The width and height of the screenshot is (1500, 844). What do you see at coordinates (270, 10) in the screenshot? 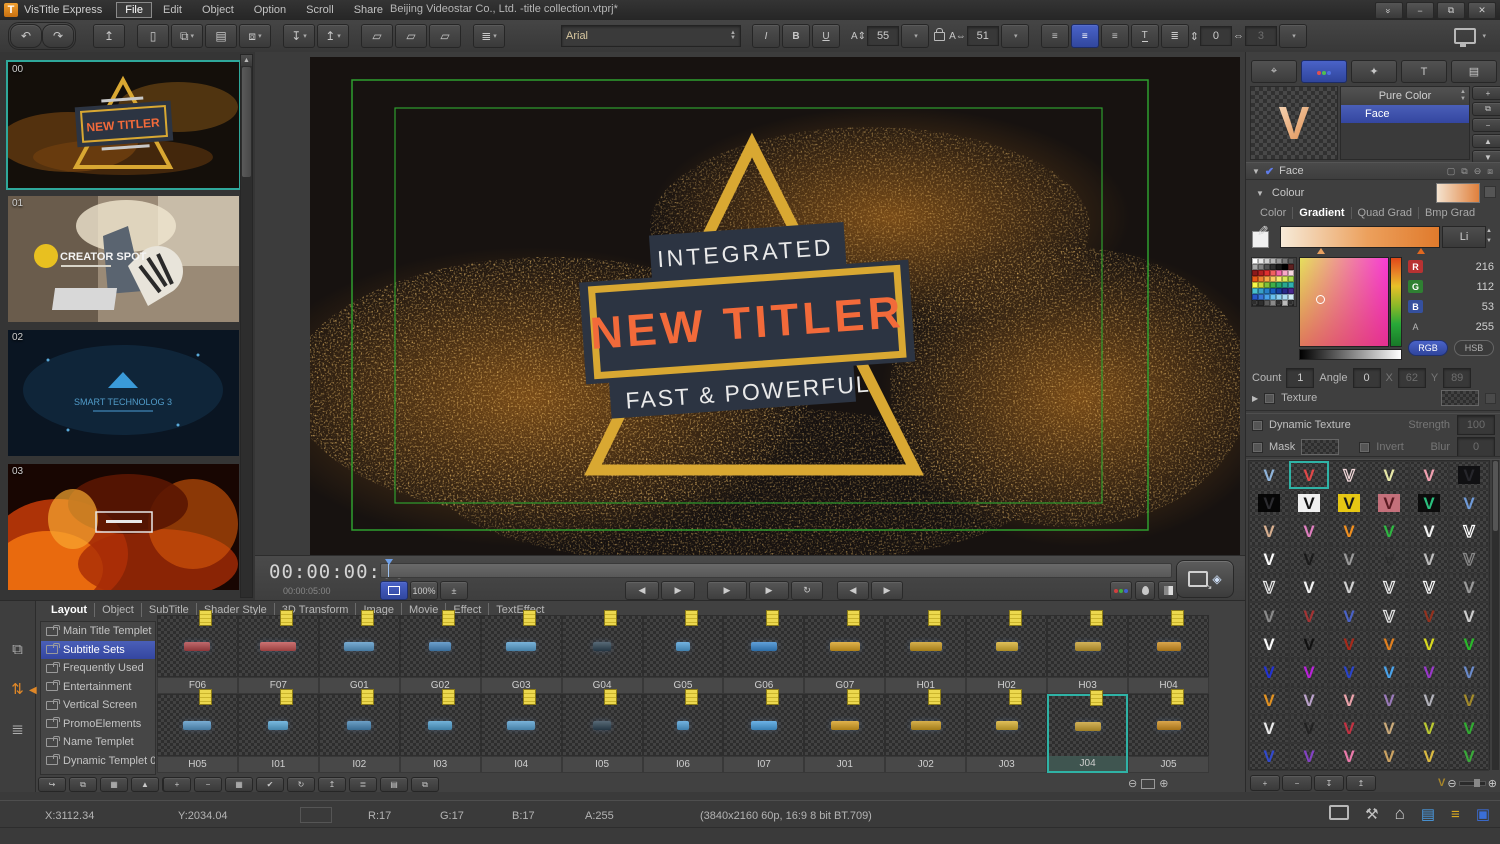
I see `menu-option: Option` at bounding box center [270, 10].